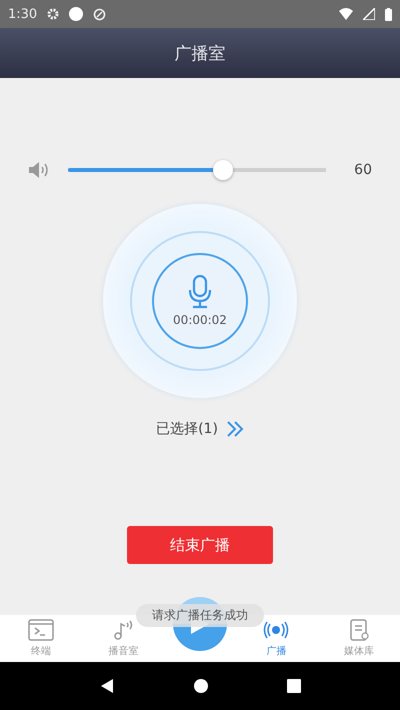 Image resolution: width=400 pixels, height=710 pixels. Describe the element at coordinates (200, 292) in the screenshot. I see `microphone-icon` at that location.